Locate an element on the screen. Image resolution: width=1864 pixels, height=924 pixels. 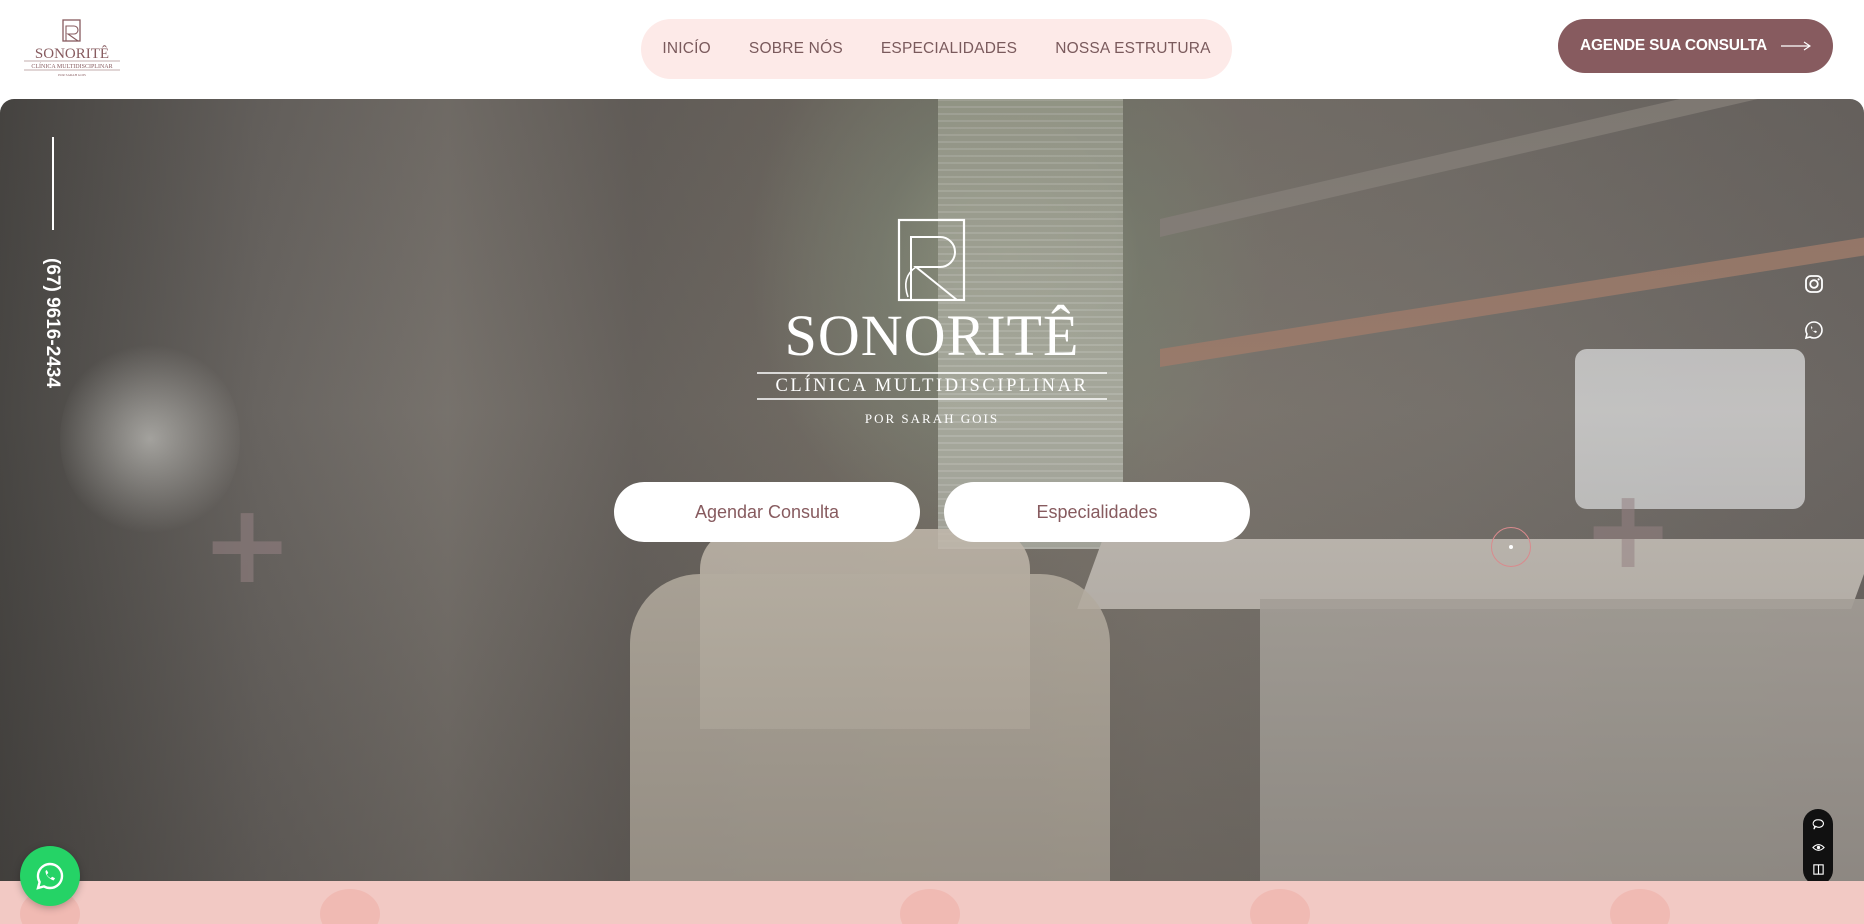
schedule-cta-label: AGENDE SUA CONSULTA is located at coordinates (1673, 45).